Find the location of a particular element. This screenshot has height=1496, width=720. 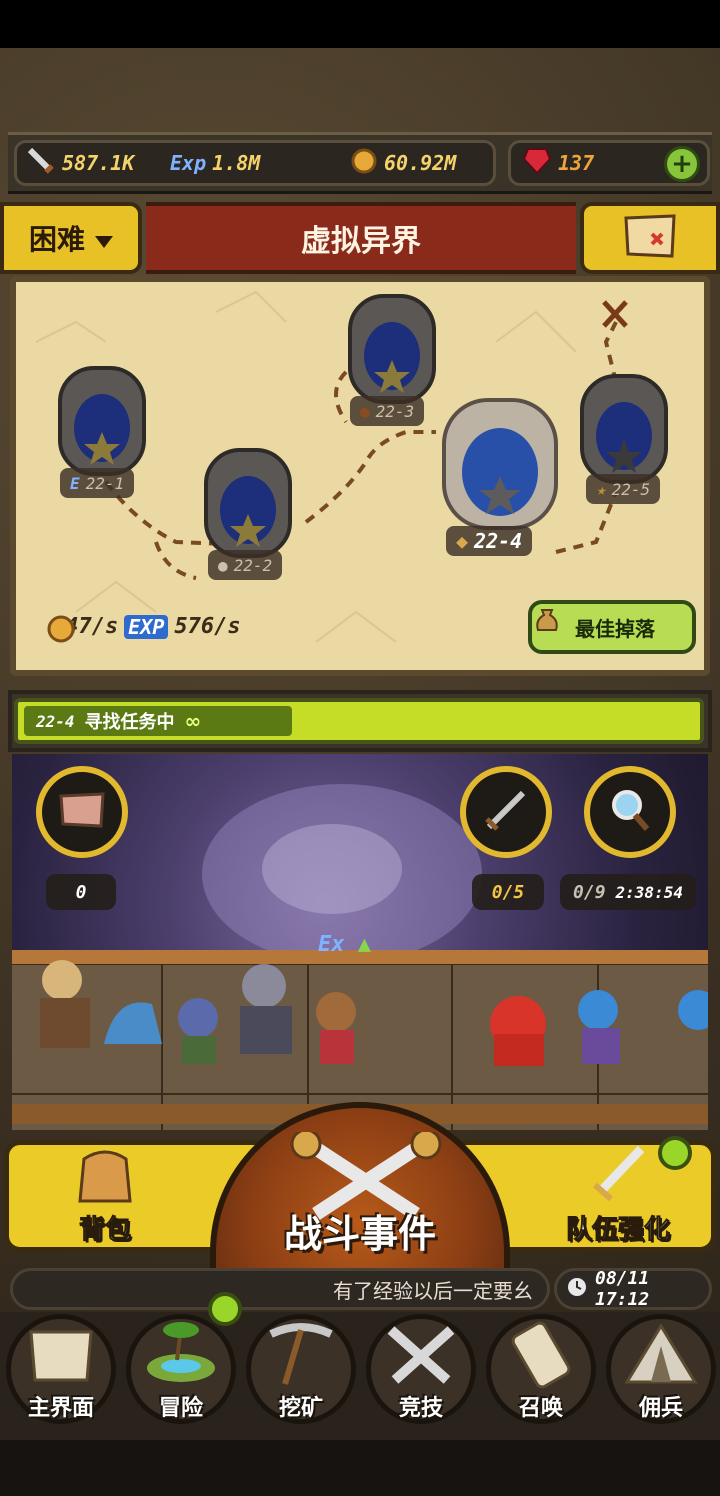

meat-icon: ● is located at coordinates (365, 411).